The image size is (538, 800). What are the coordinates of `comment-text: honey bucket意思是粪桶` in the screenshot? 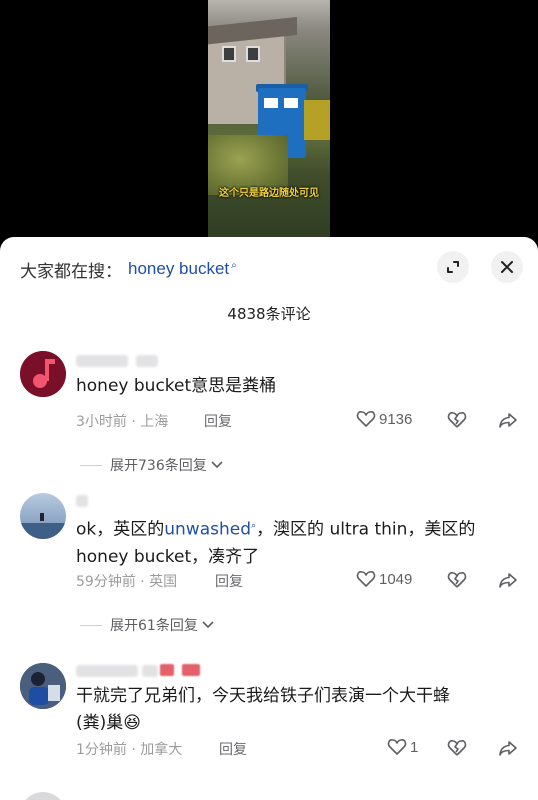 It's located at (176, 386).